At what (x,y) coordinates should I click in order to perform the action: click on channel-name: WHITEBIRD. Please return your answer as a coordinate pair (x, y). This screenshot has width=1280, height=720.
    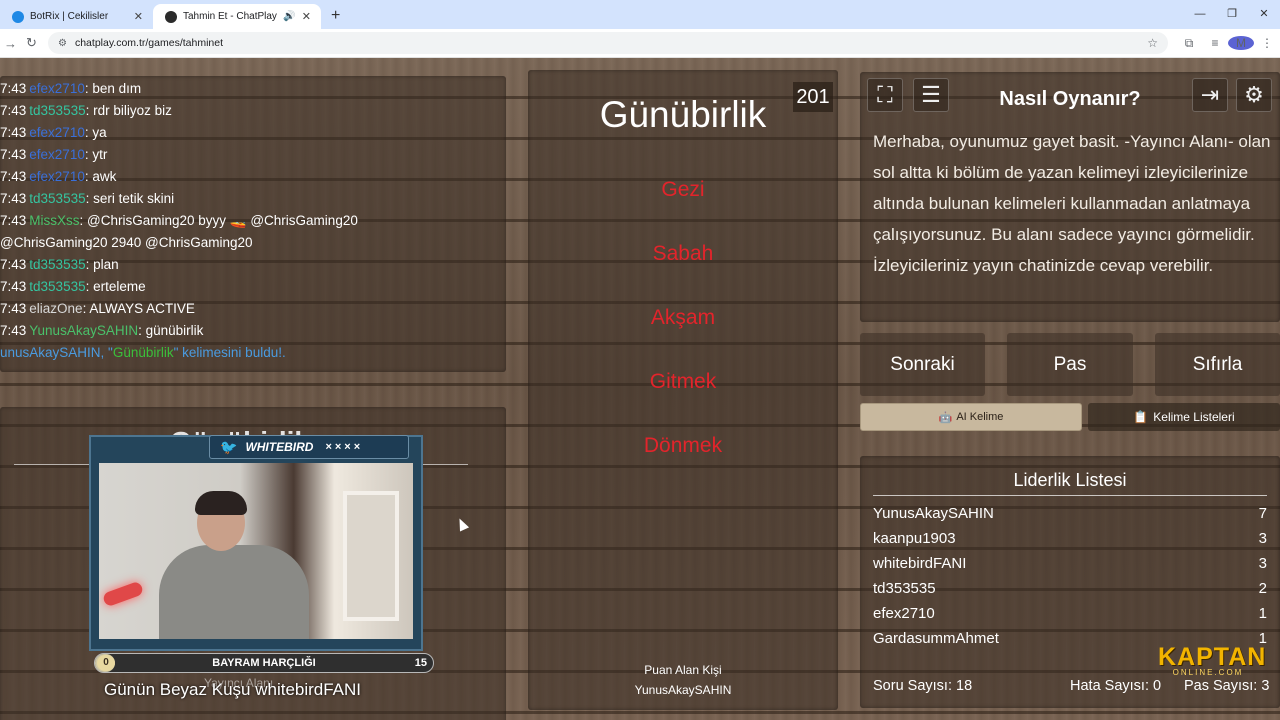
    Looking at the image, I should click on (279, 447).